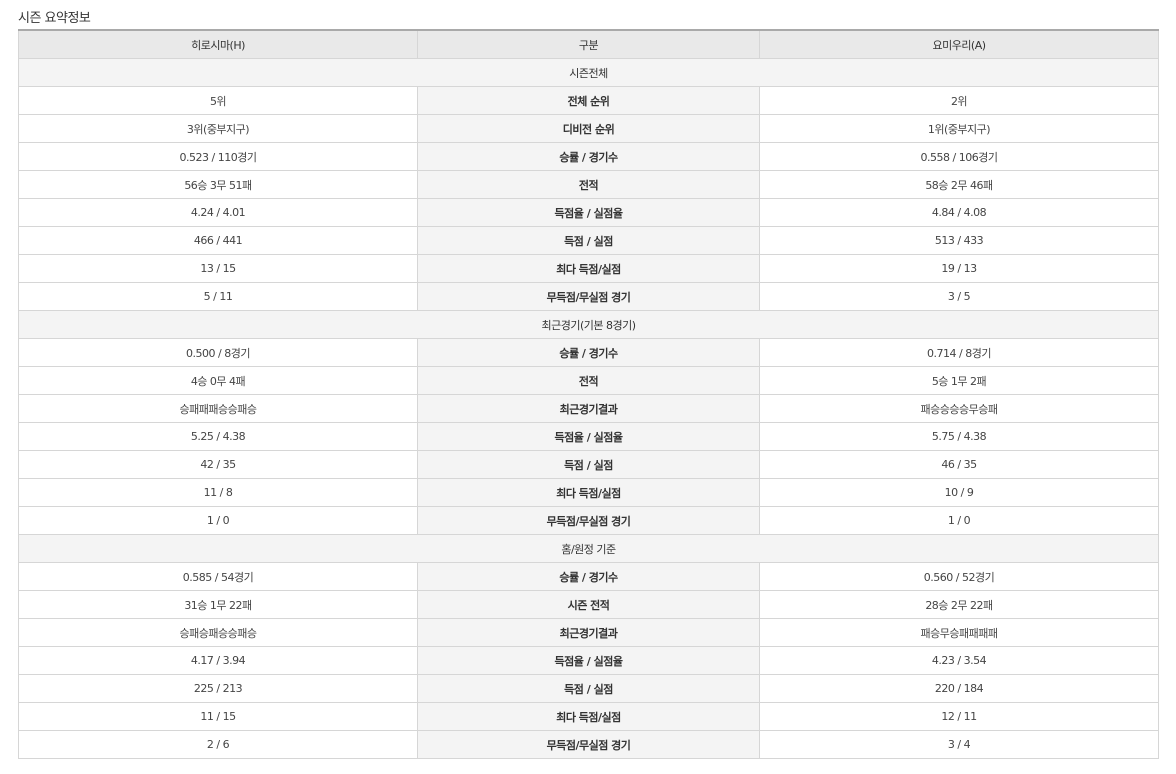 This screenshot has width=1176, height=774. Describe the element at coordinates (218, 240) in the screenshot. I see `home-value-cell: 466 / 441` at that location.